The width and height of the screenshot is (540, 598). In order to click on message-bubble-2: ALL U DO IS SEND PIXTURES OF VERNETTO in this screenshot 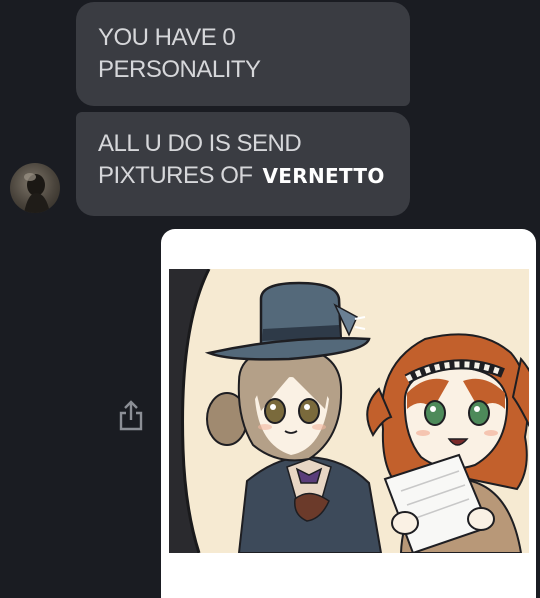, I will do `click(243, 164)`.